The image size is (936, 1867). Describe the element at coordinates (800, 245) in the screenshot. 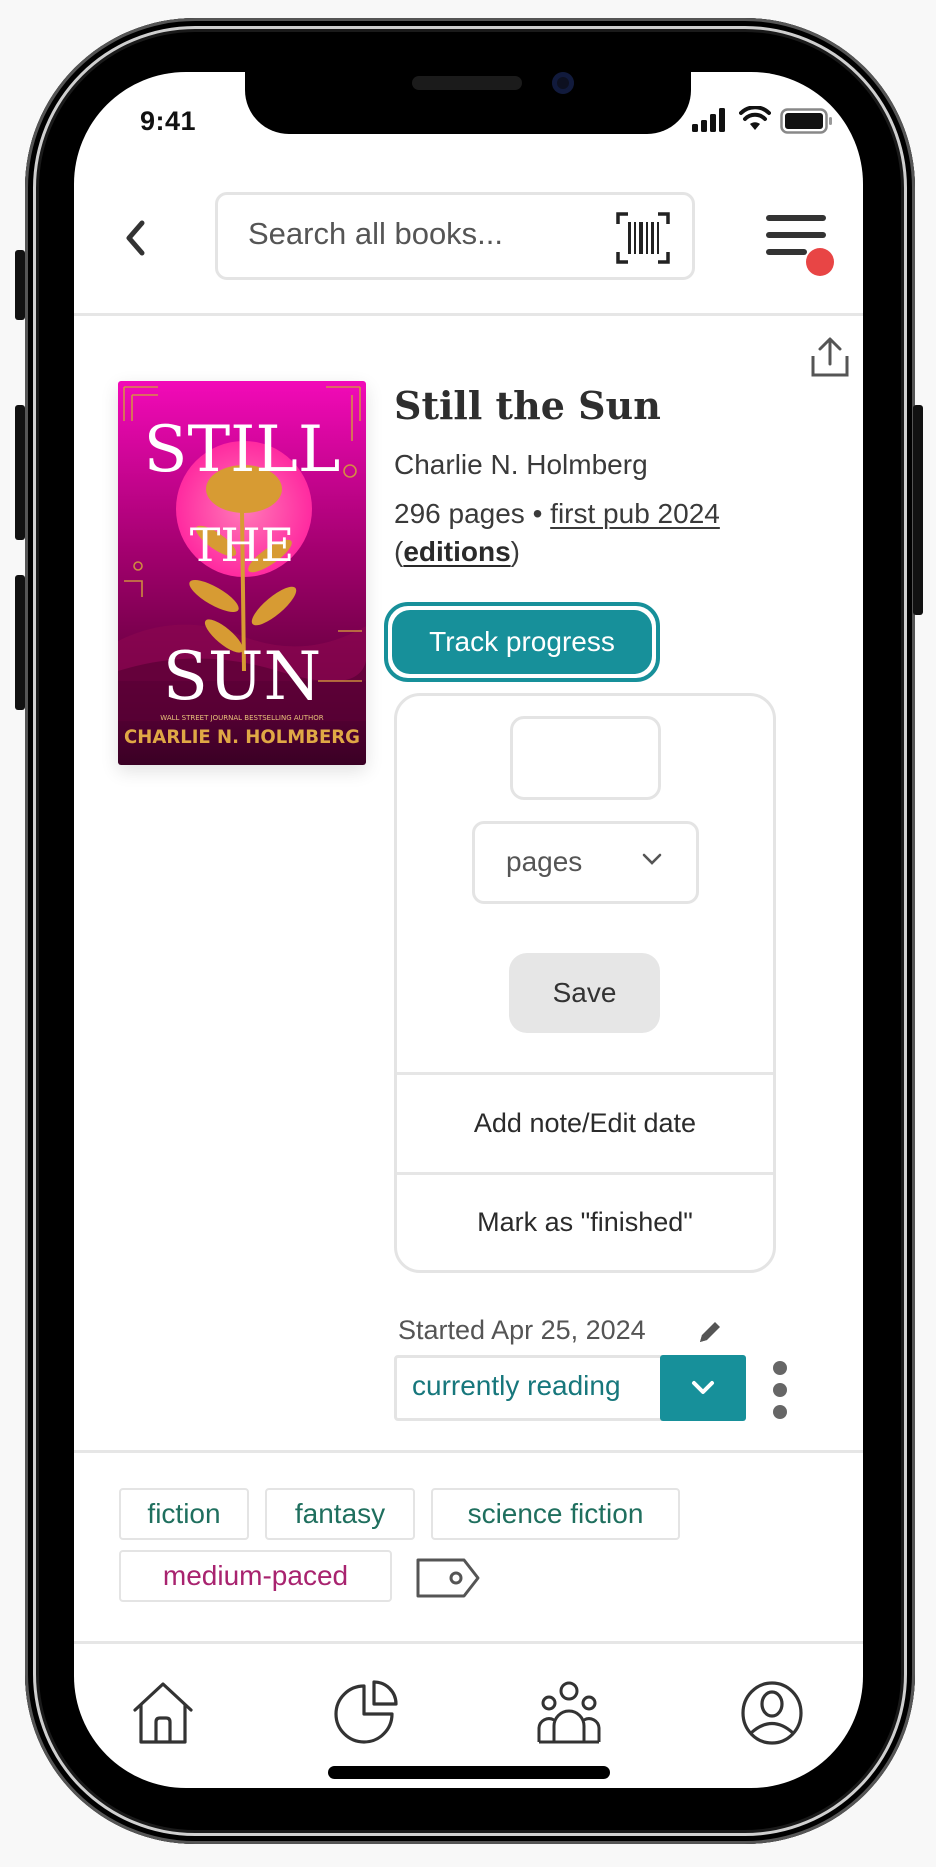

I see `menu-icon` at that location.